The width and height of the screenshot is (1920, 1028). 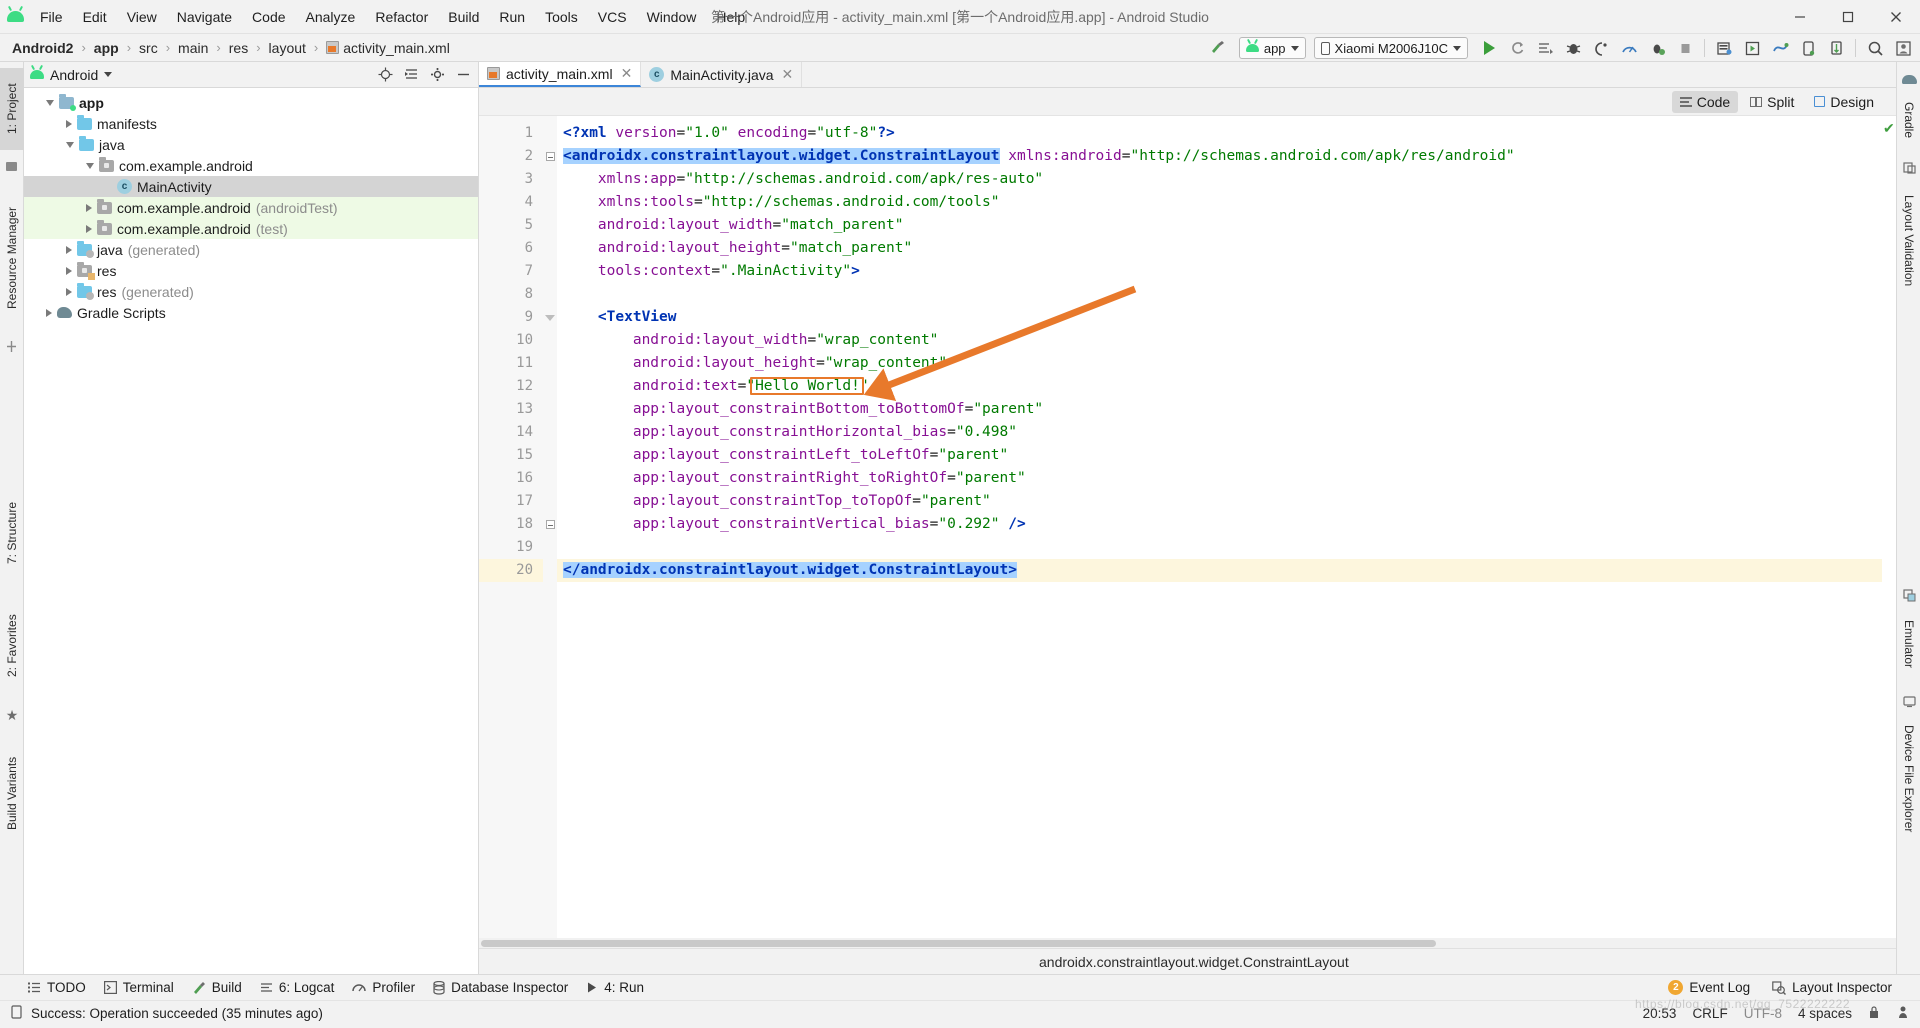 I want to click on line-number: 15, so click(x=511, y=455).